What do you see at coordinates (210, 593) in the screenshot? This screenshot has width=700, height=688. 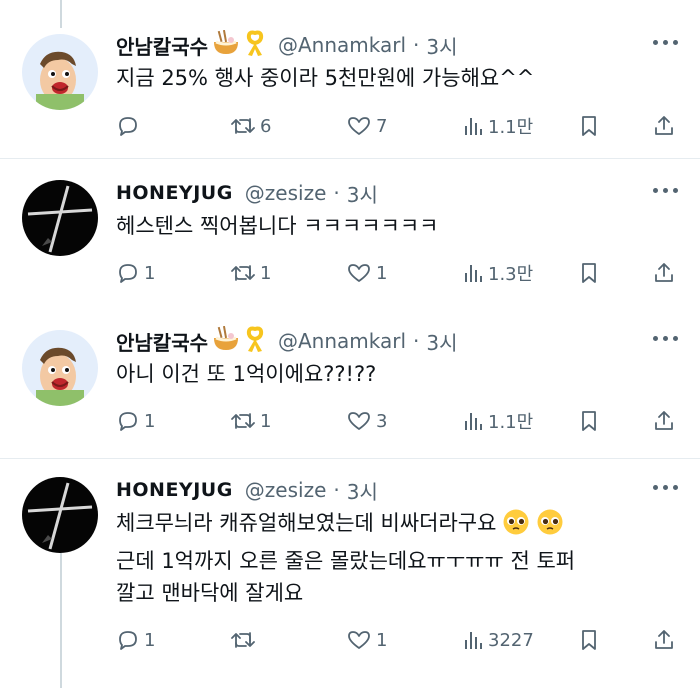 I see `tweet-text-line: 깔고 맨바닥에 잘게요` at bounding box center [210, 593].